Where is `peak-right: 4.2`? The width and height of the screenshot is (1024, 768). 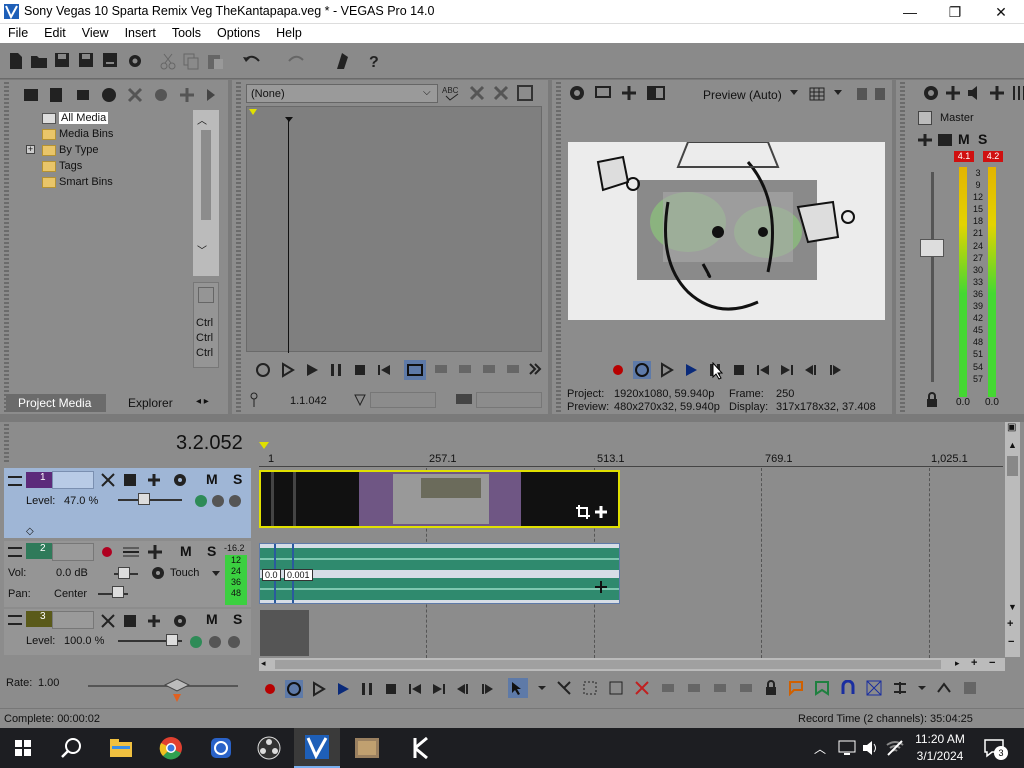
peak-right: 4.2 is located at coordinates (993, 156).